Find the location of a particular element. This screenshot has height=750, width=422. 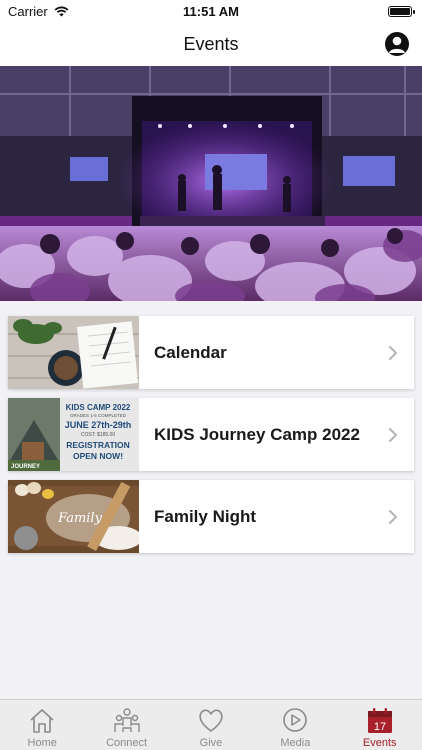

kids-thumb-line3: JUNE 27th-29th is located at coordinates (98, 425).